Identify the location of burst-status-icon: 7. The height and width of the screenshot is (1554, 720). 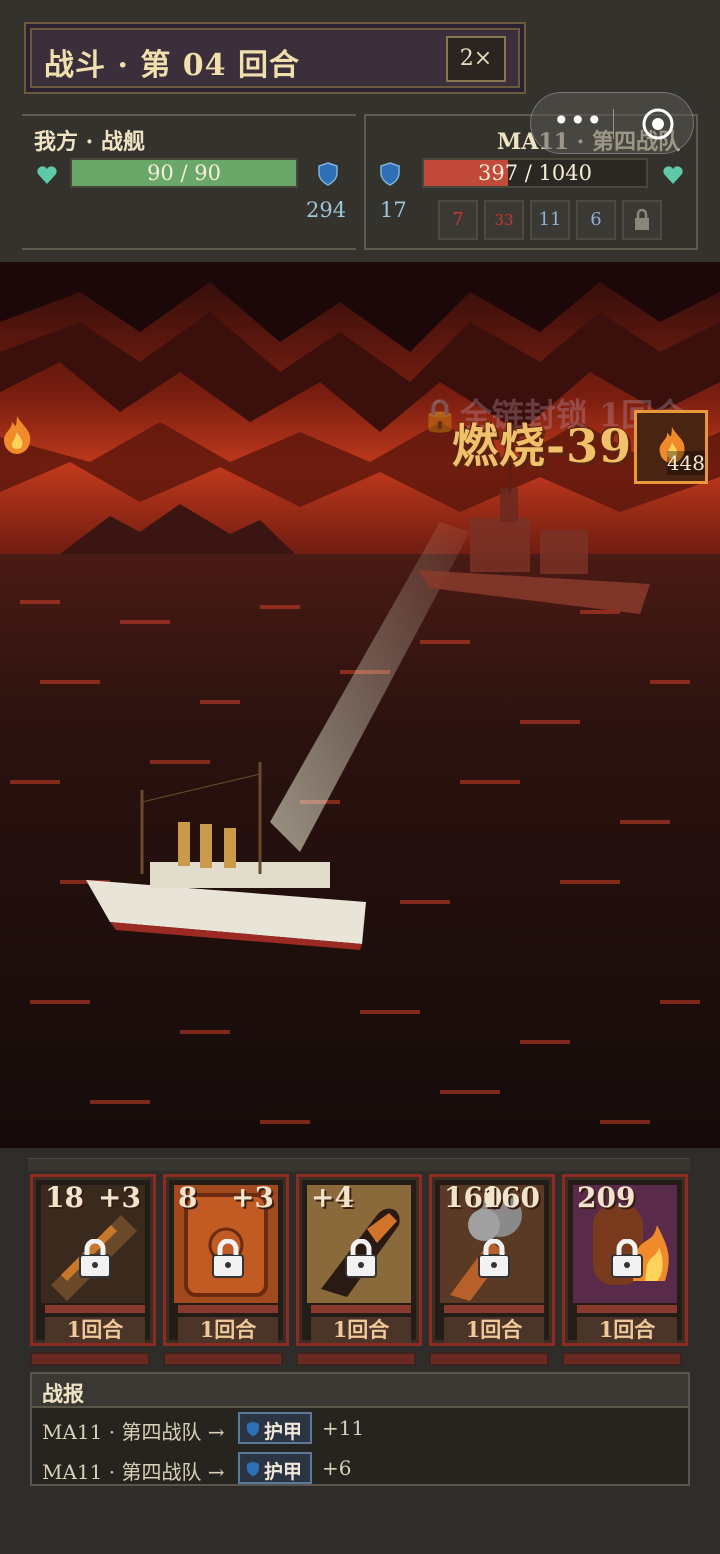
(458, 220).